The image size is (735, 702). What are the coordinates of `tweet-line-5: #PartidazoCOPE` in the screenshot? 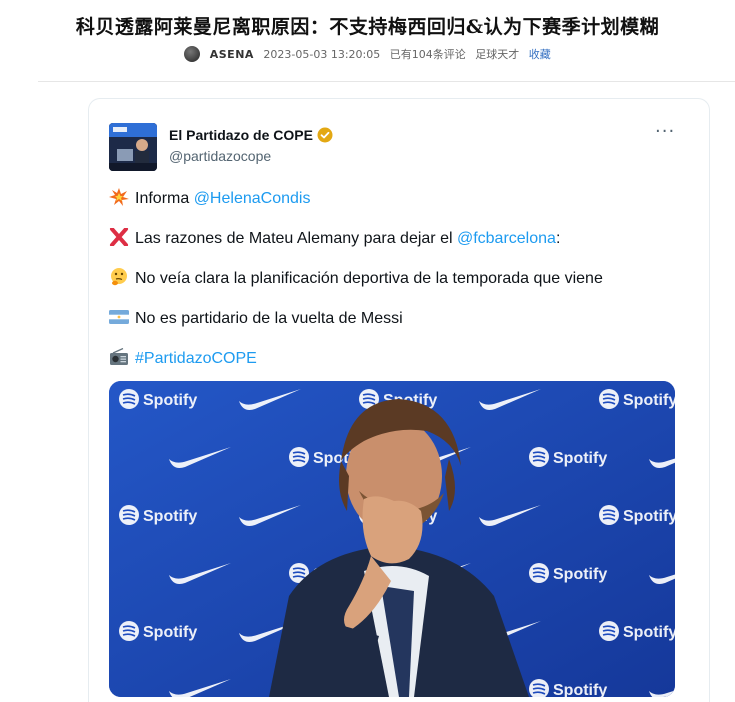 It's located at (183, 358).